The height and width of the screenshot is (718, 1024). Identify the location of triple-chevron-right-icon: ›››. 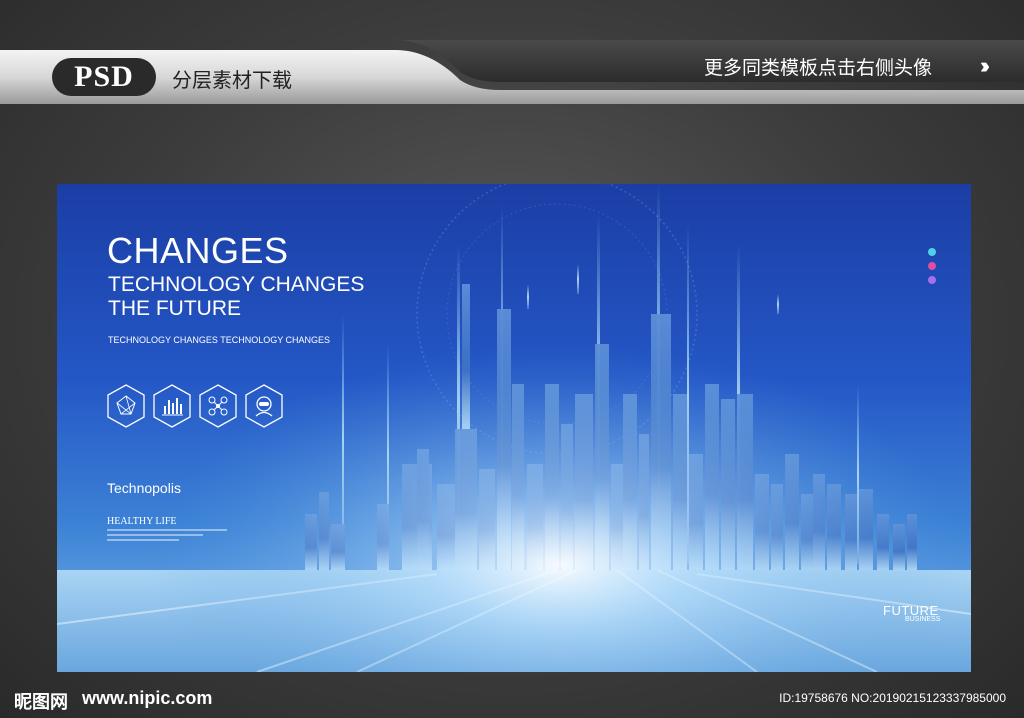
(985, 66).